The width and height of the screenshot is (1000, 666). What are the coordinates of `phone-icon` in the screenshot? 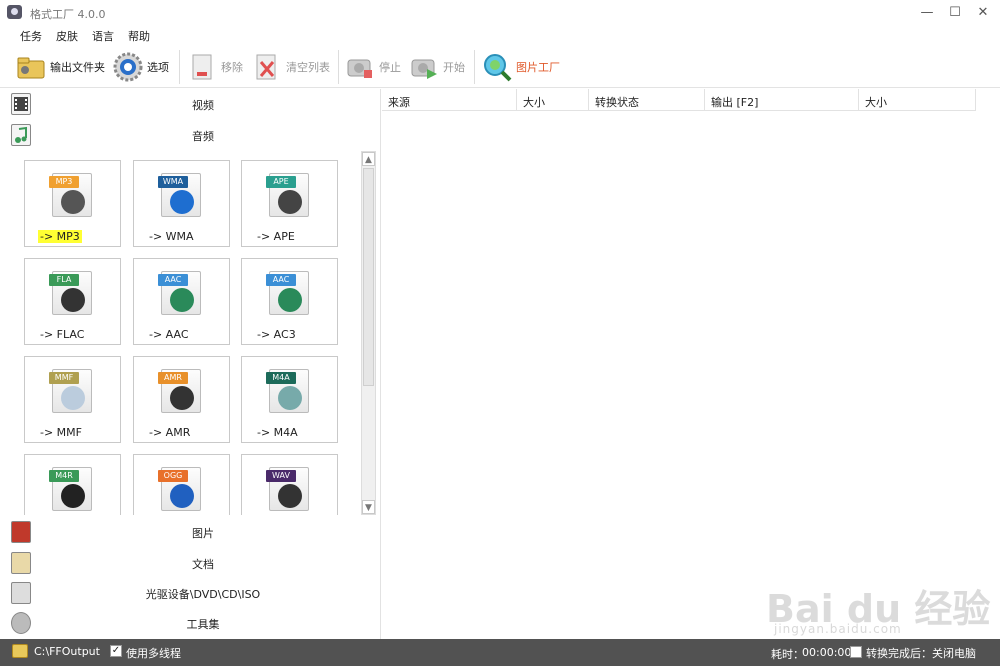 It's located at (73, 496).